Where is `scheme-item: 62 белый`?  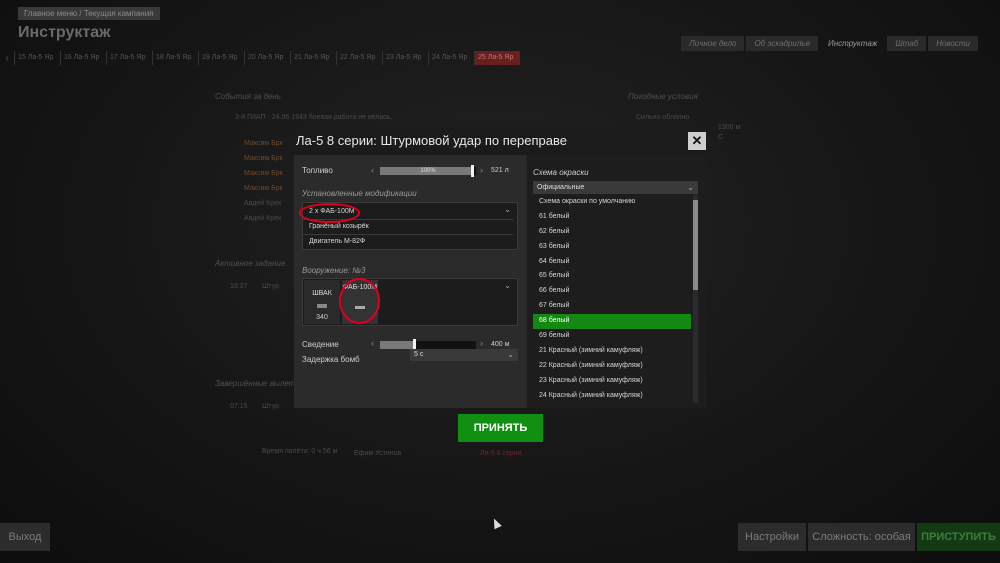 scheme-item: 62 белый is located at coordinates (612, 232).